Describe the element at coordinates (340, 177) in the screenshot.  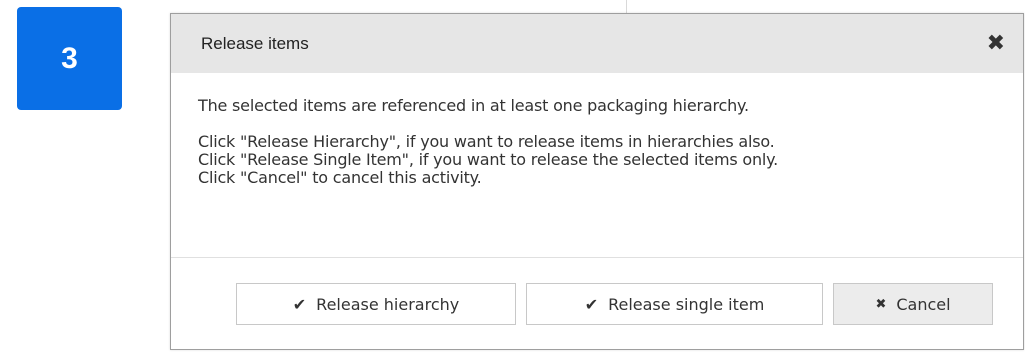
I see `dialog-instruction-line: Click "Cancel" to cancel this activity.` at that location.